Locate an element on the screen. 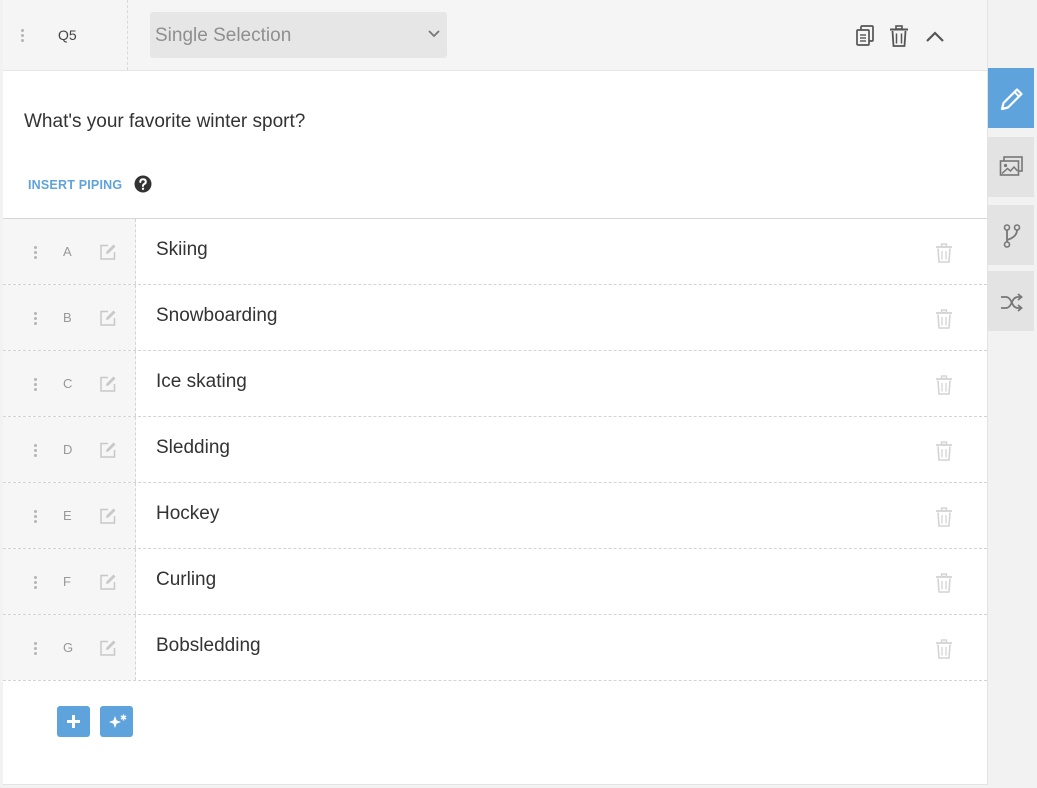 This screenshot has width=1037, height=788. answer-row: B Snowboarding is located at coordinates (495, 318).